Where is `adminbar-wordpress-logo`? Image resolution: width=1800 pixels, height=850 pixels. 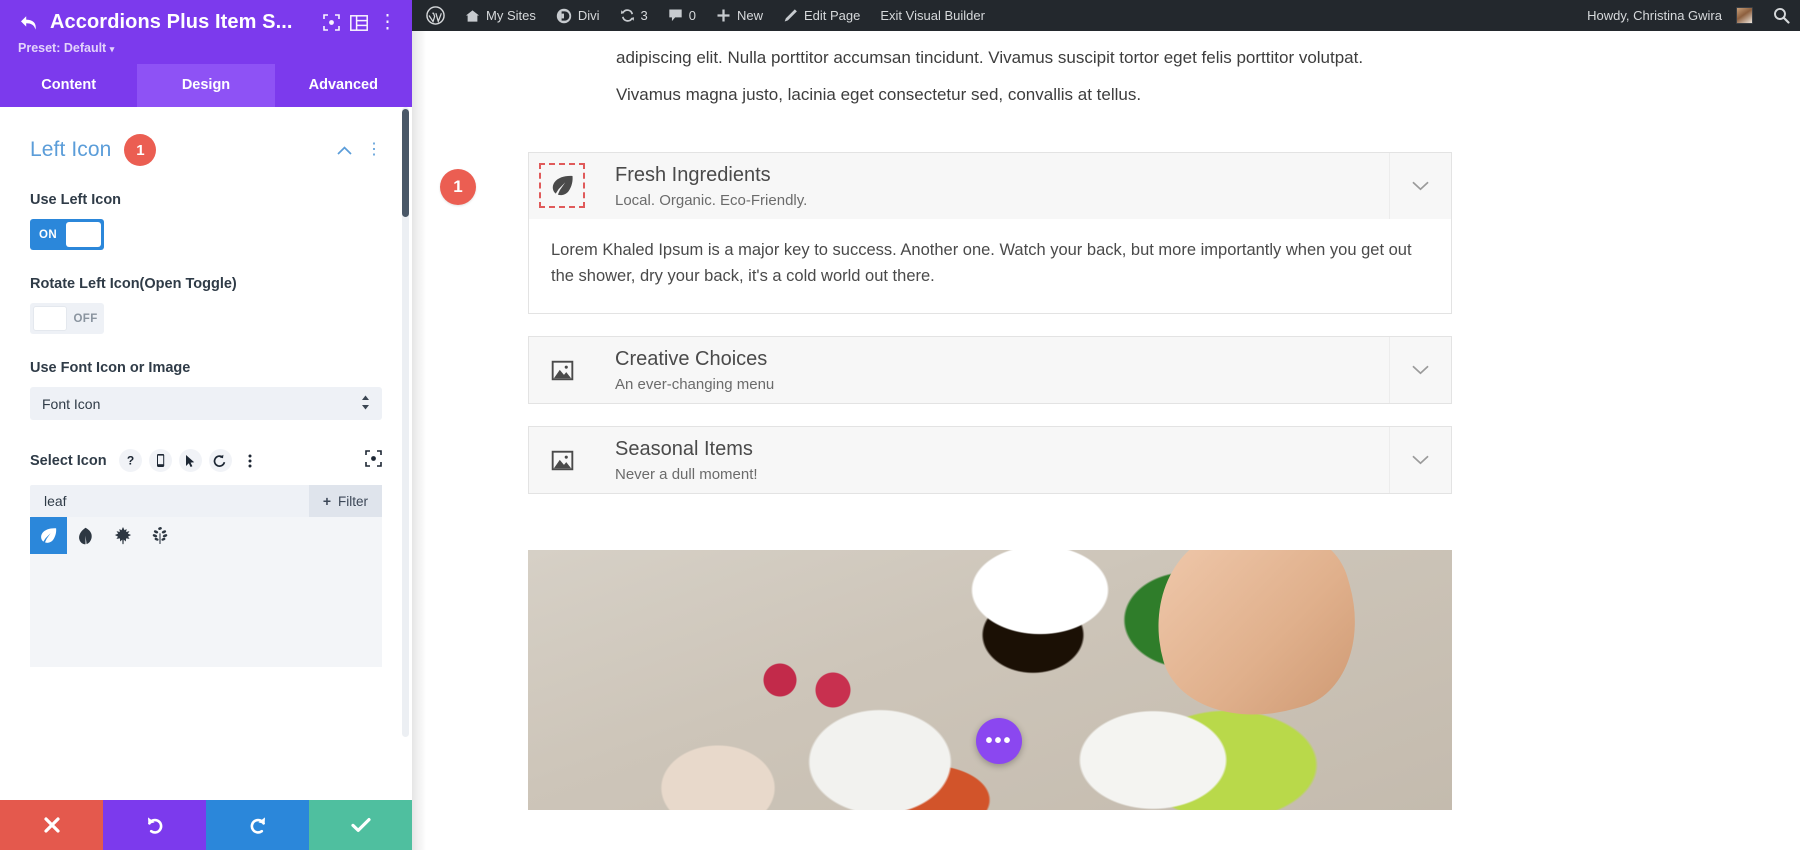
adminbar-wordpress-logo is located at coordinates (433, 15).